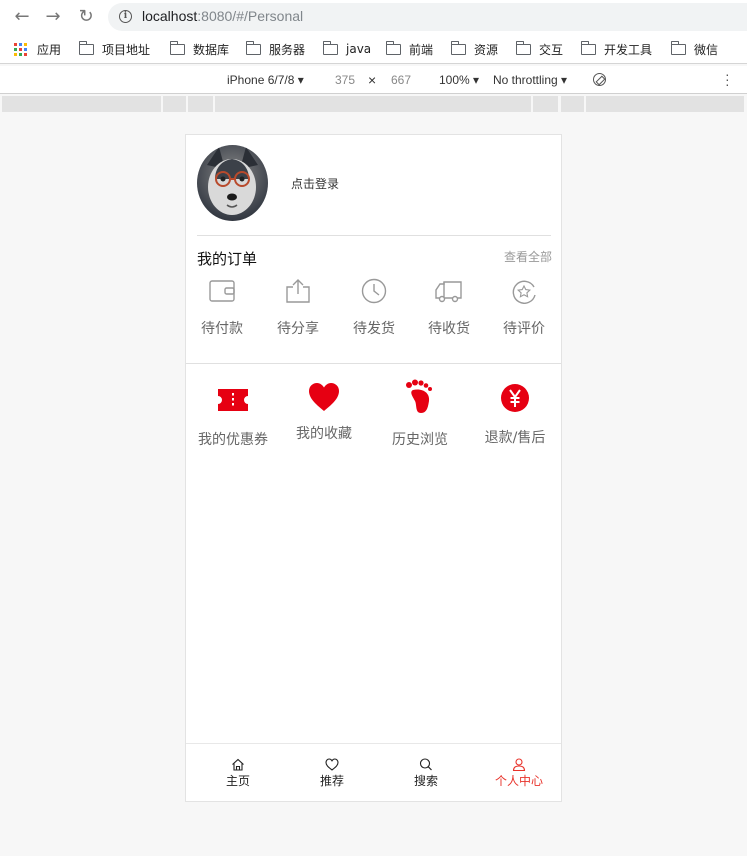  I want to click on throttle-select: No throttling ▾, so click(530, 80).